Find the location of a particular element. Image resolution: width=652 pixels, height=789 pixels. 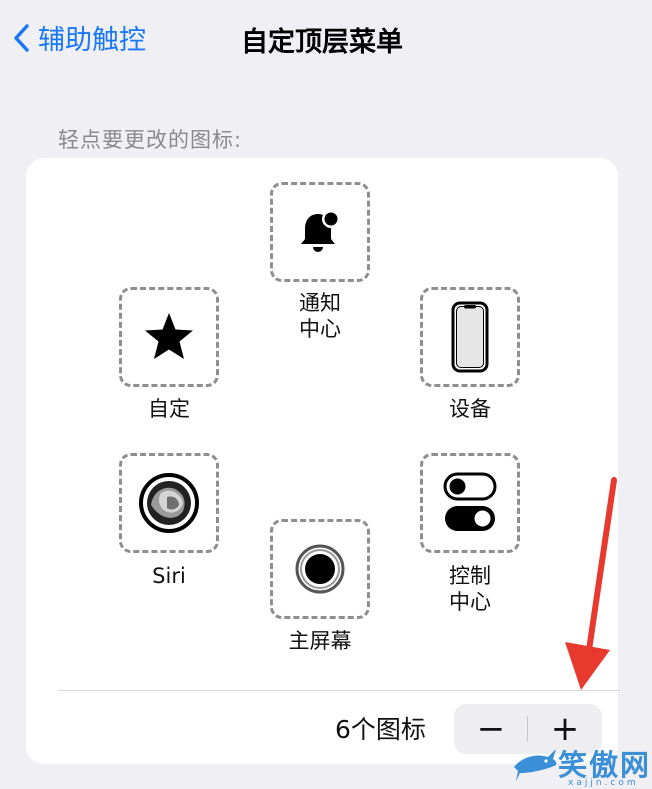

slot-device is located at coordinates (470, 337).